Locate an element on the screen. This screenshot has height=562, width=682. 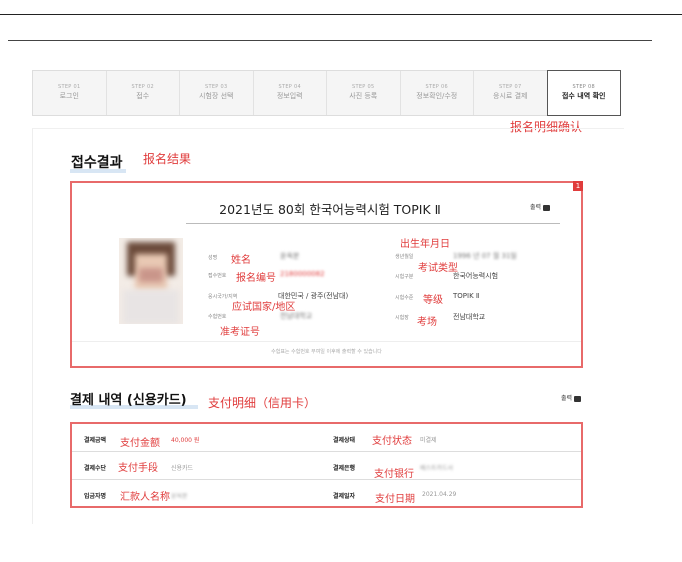
birth-value: 1996 년 07 월 31일 is located at coordinates (485, 256).